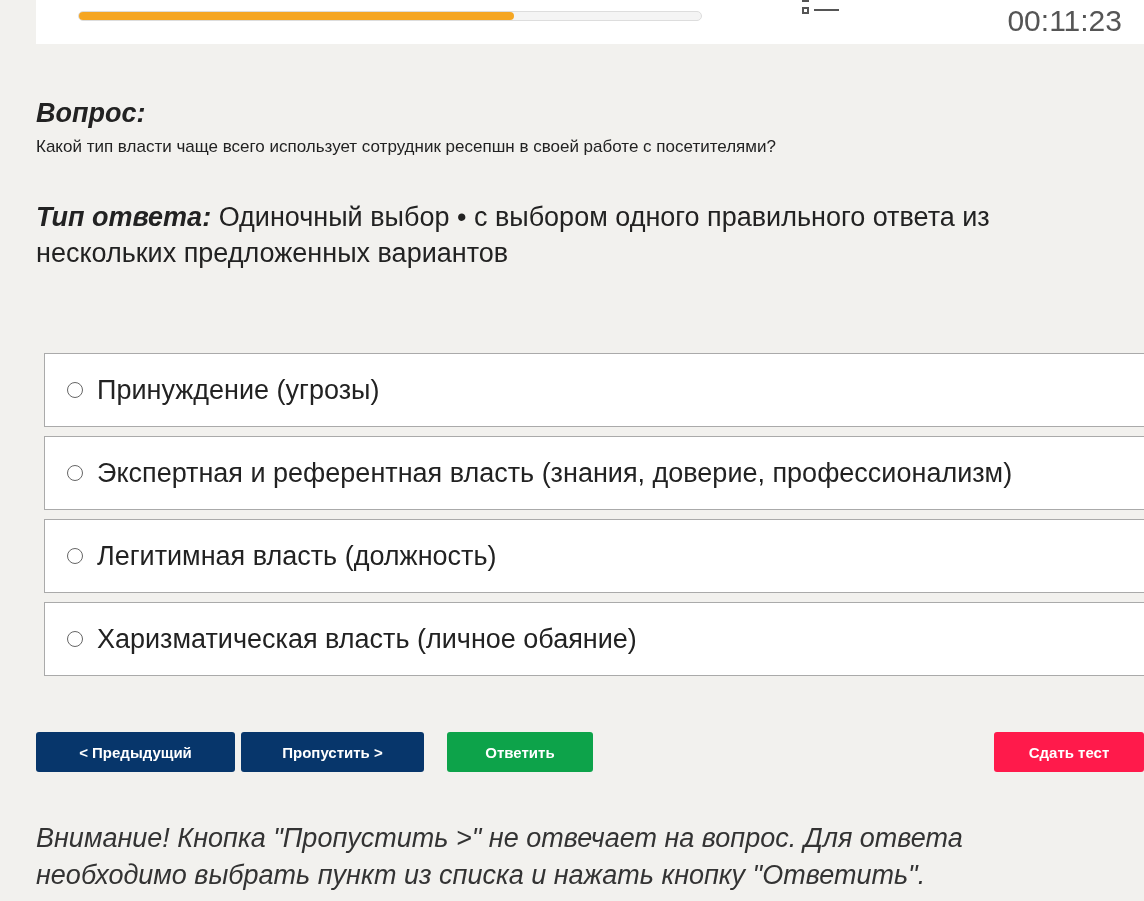 This screenshot has height=901, width=1144. What do you see at coordinates (238, 390) in the screenshot?
I see `option-label: Принуждение (угрозы)` at bounding box center [238, 390].